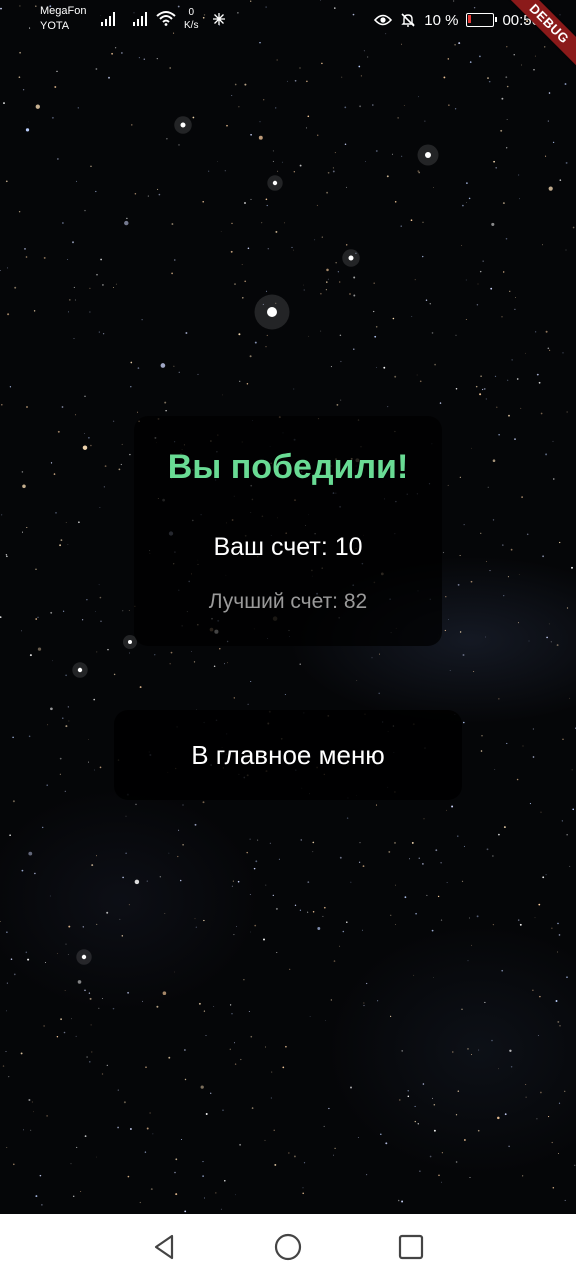 The width and height of the screenshot is (576, 1280). What do you see at coordinates (411, 1247) in the screenshot?
I see `recent-apps-icon` at bounding box center [411, 1247].